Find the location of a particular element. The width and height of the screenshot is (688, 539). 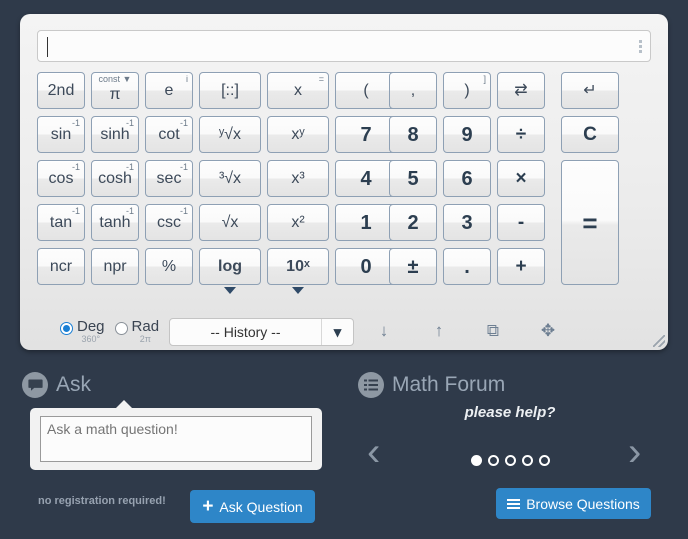

angle-mode-group: Deg 360° Rad 2π is located at coordinates (114, 331).